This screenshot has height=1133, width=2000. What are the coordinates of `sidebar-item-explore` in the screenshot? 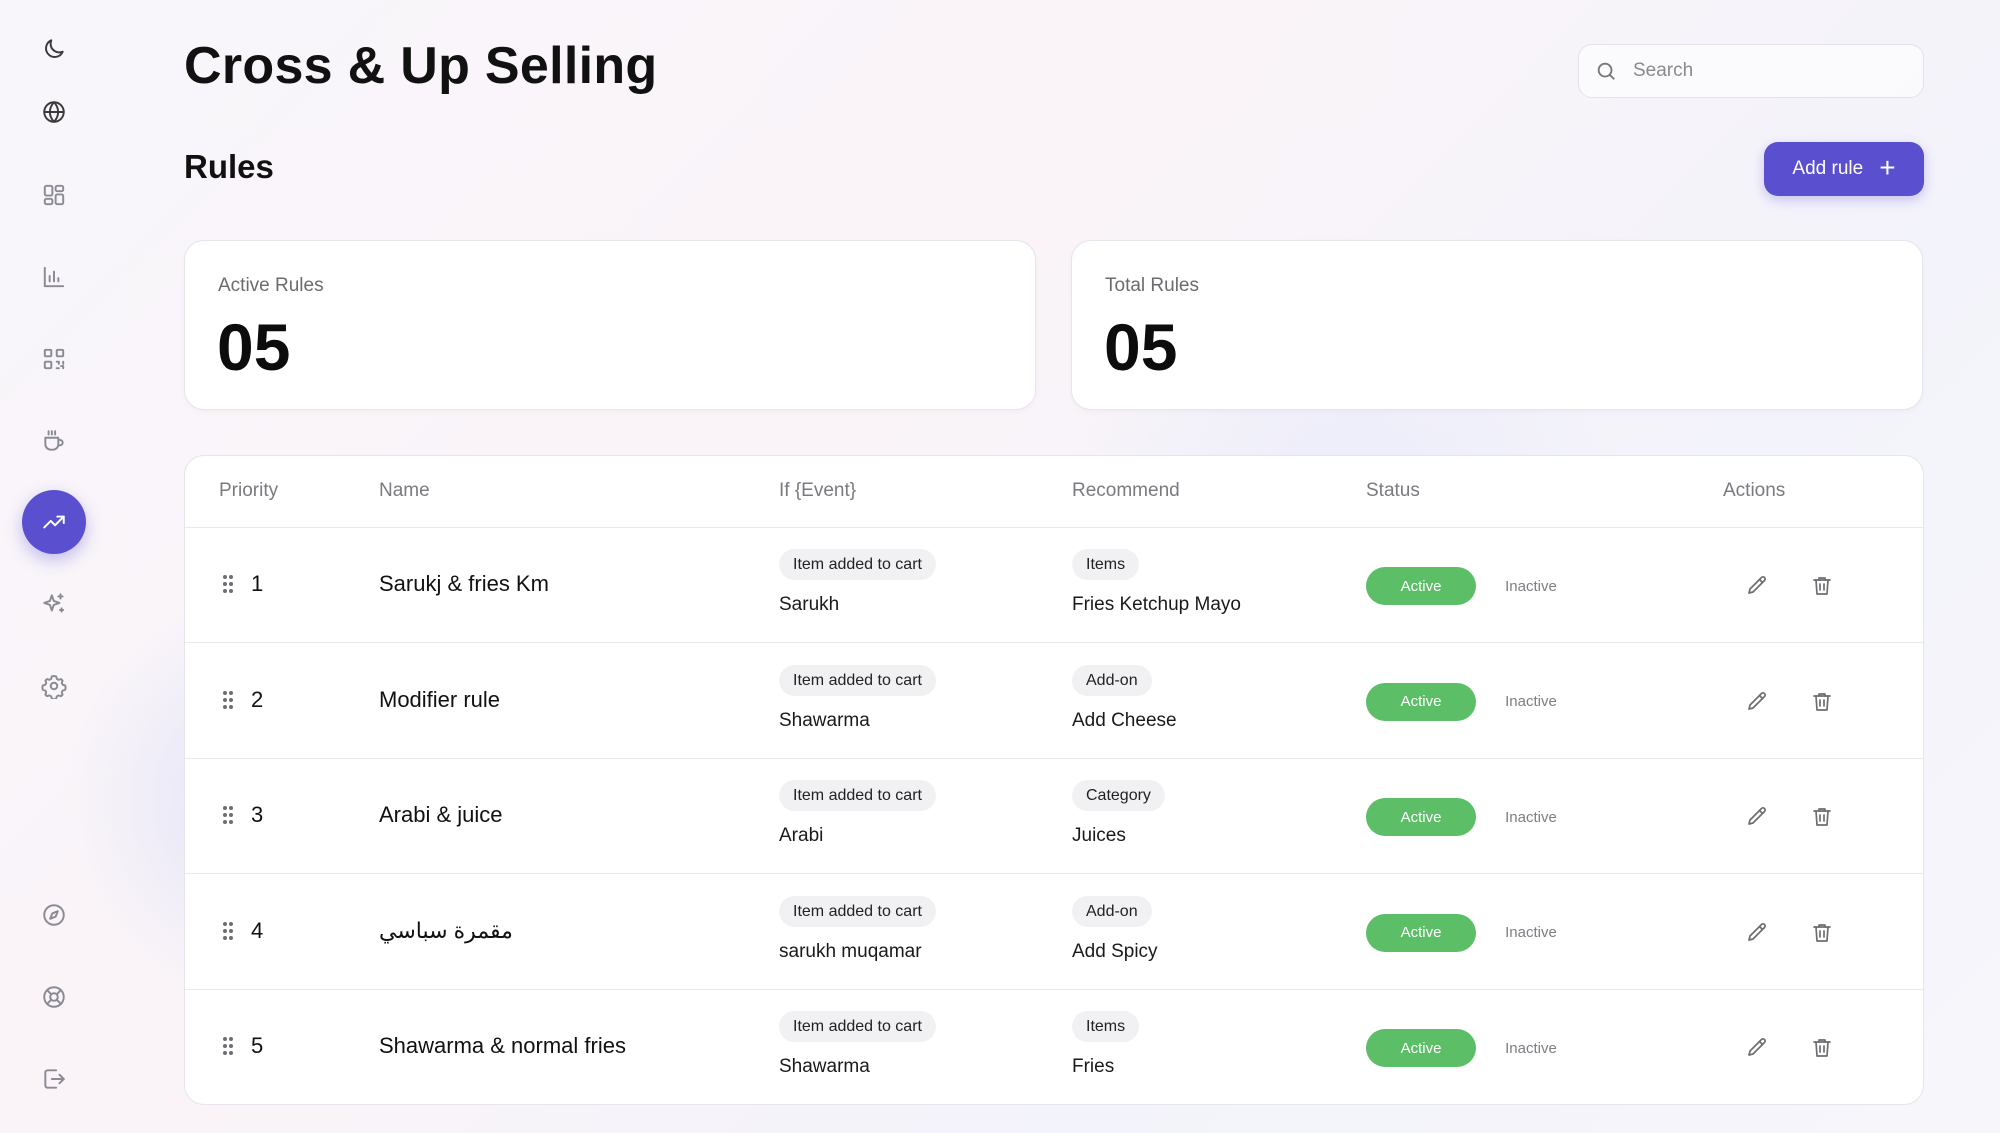 It's located at (54, 915).